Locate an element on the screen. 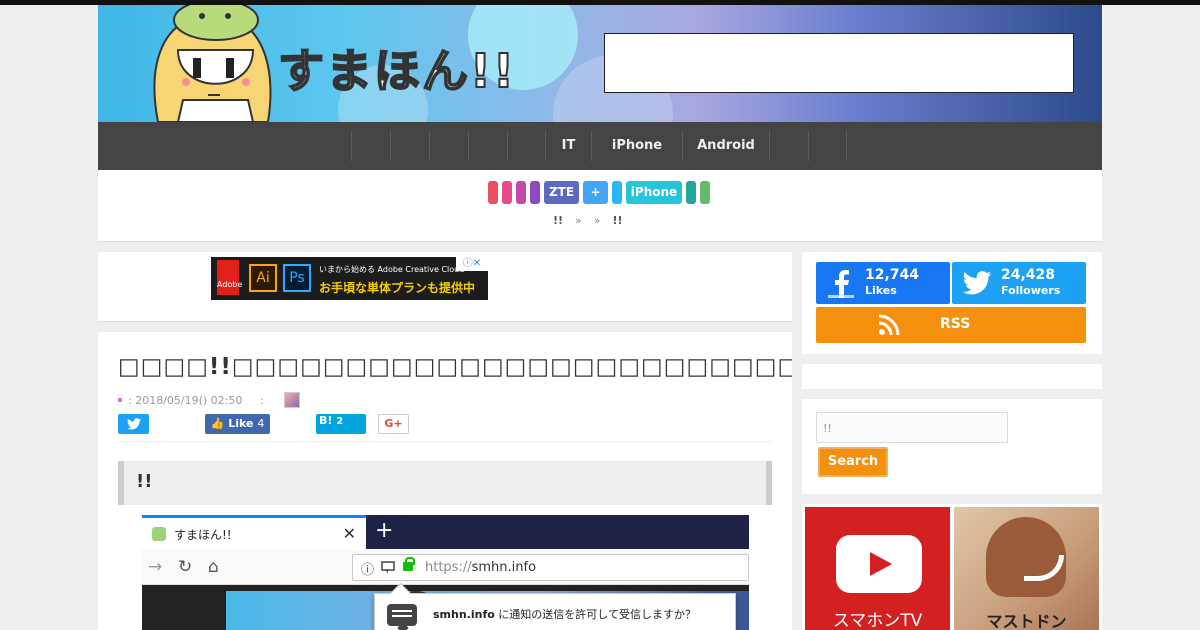 The height and width of the screenshot is (630, 1200). popup-message: smhn.info に通知の送信を許可して受信しますか？ is located at coordinates (564, 614).